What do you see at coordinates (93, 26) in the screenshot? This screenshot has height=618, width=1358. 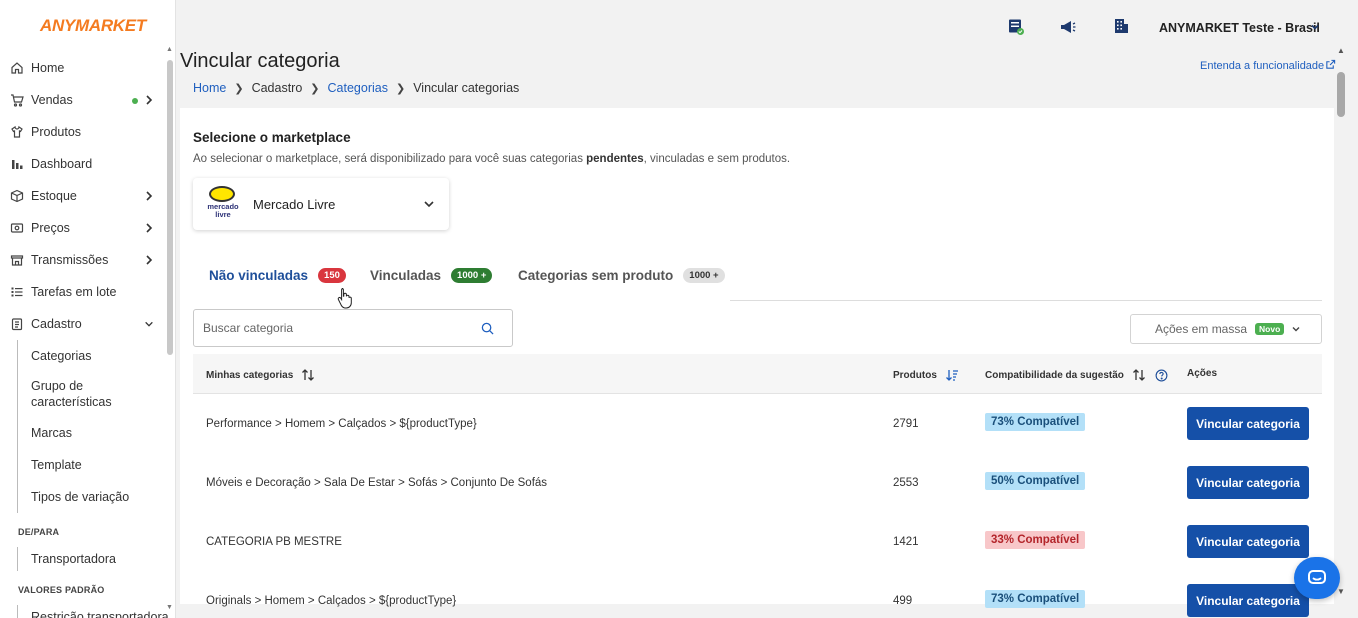 I see `brand-logo: ANYMARKET` at bounding box center [93, 26].